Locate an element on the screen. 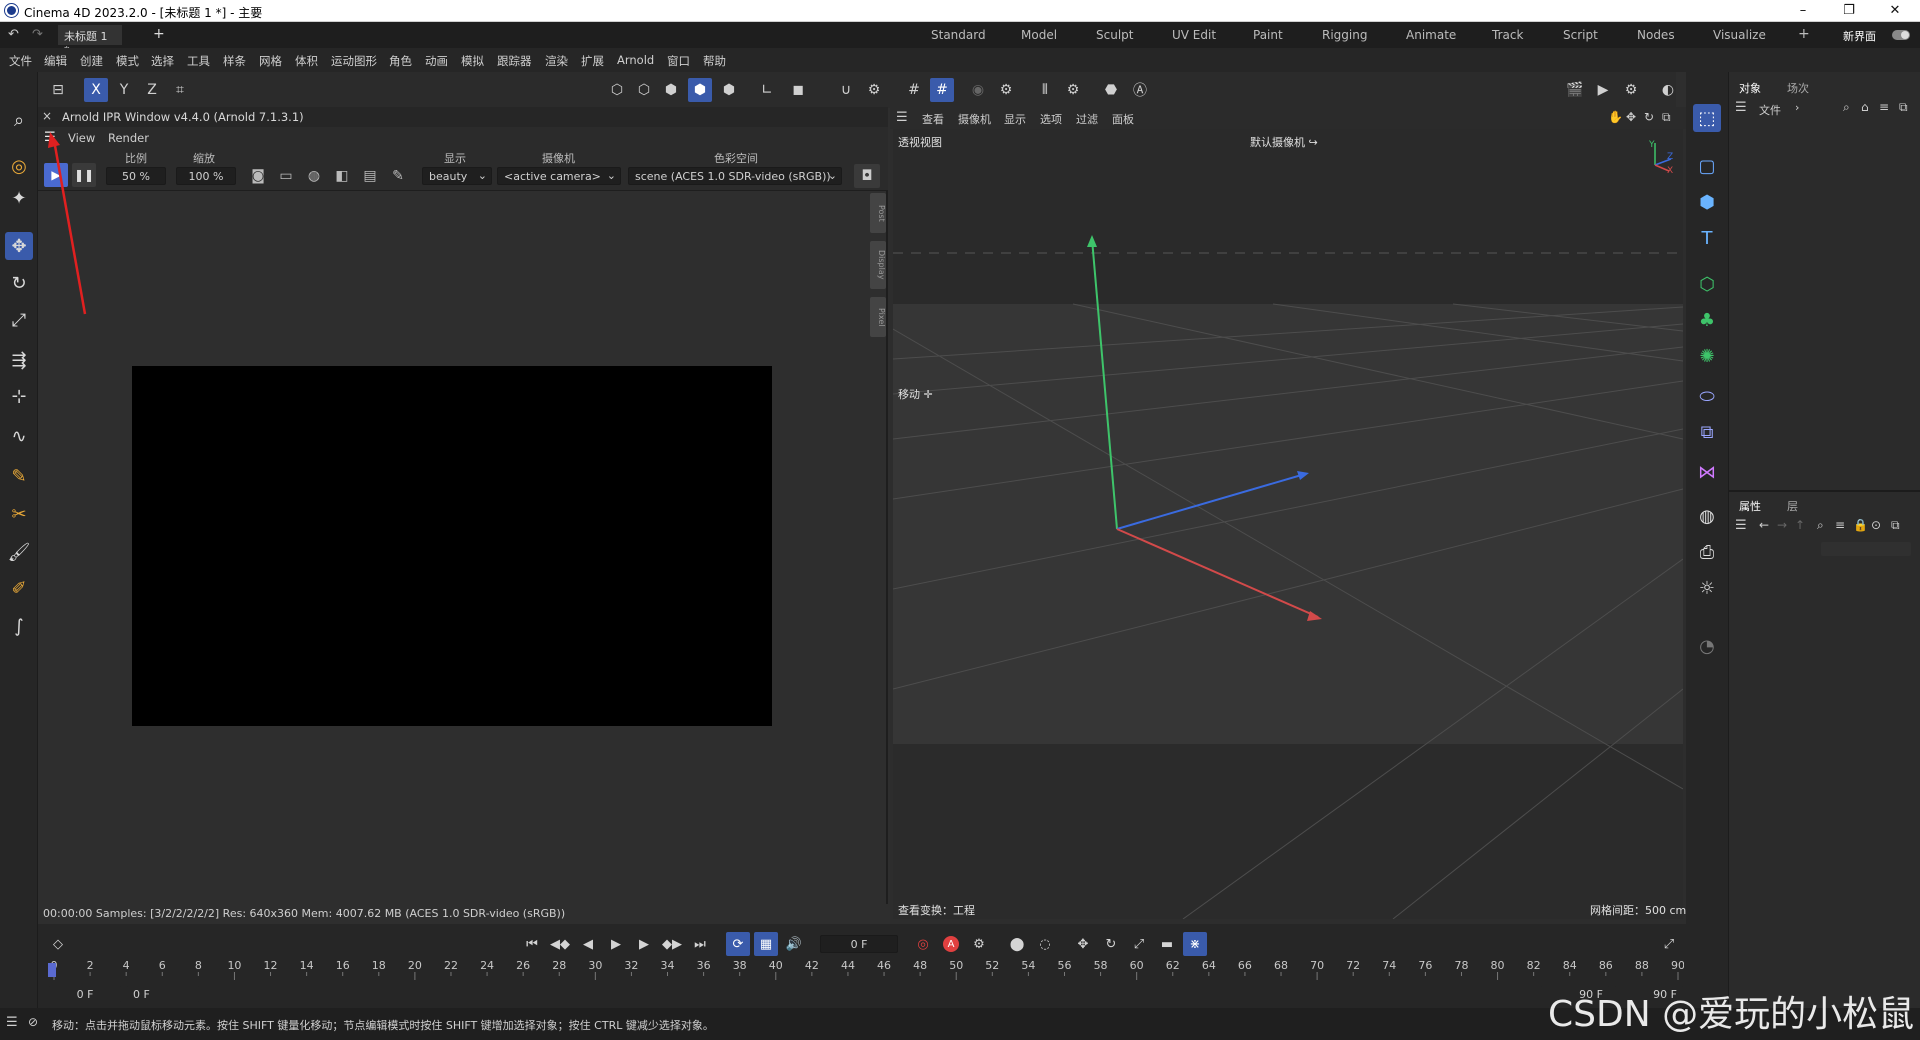 The width and height of the screenshot is (1920, 1040). filter-icon: ≡ is located at coordinates (1840, 525).